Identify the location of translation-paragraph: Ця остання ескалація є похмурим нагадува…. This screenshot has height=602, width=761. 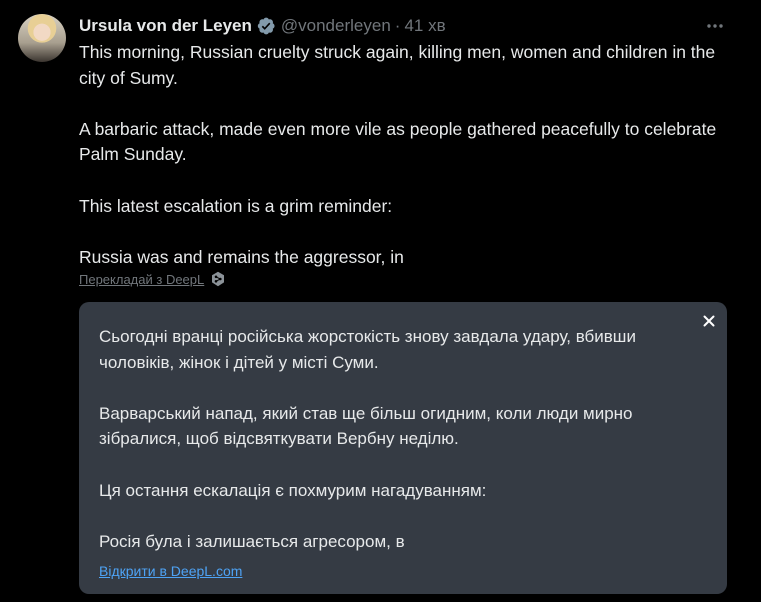
(293, 490).